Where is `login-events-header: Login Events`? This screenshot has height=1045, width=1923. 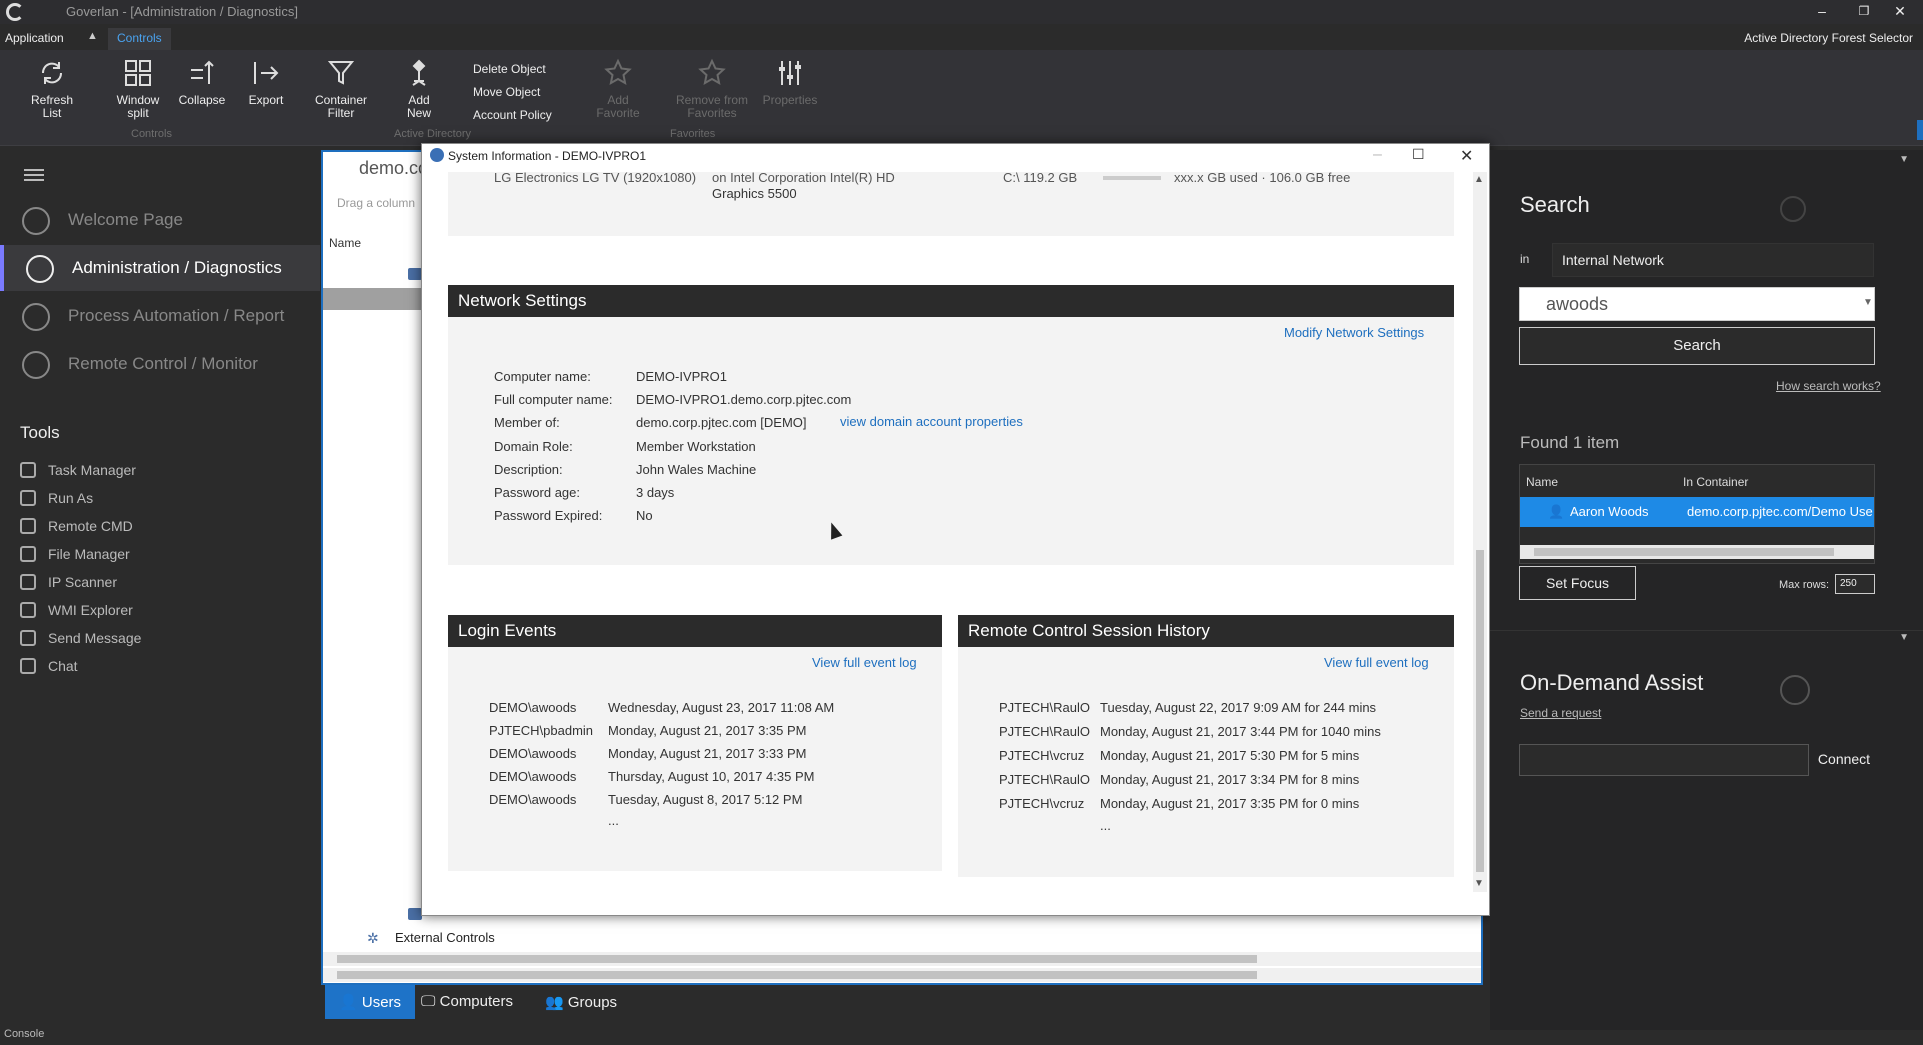 login-events-header: Login Events is located at coordinates (695, 631).